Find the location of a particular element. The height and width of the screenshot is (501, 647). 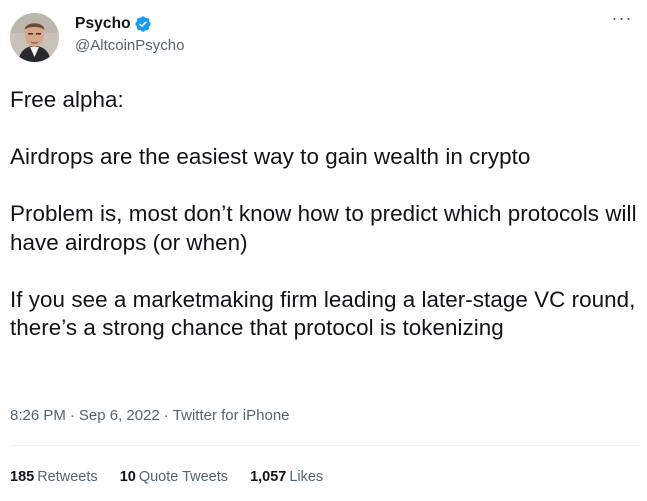

avatar-image is located at coordinates (34, 37).